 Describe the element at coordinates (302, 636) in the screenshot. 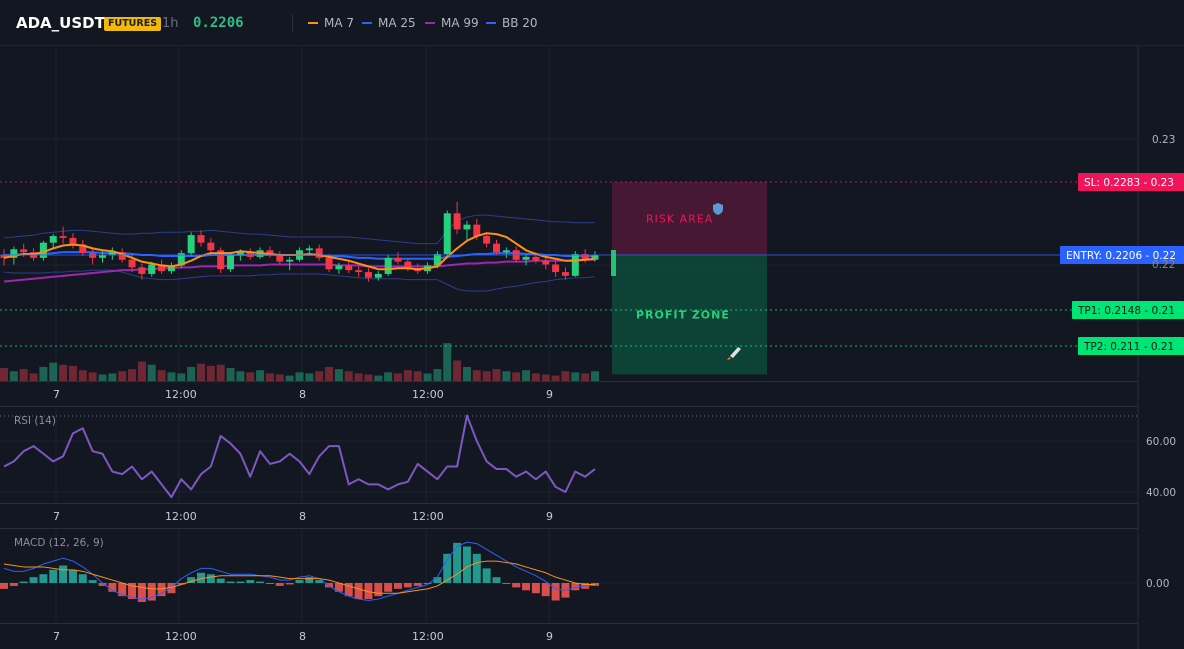

I see `time-axis-label: 8` at that location.